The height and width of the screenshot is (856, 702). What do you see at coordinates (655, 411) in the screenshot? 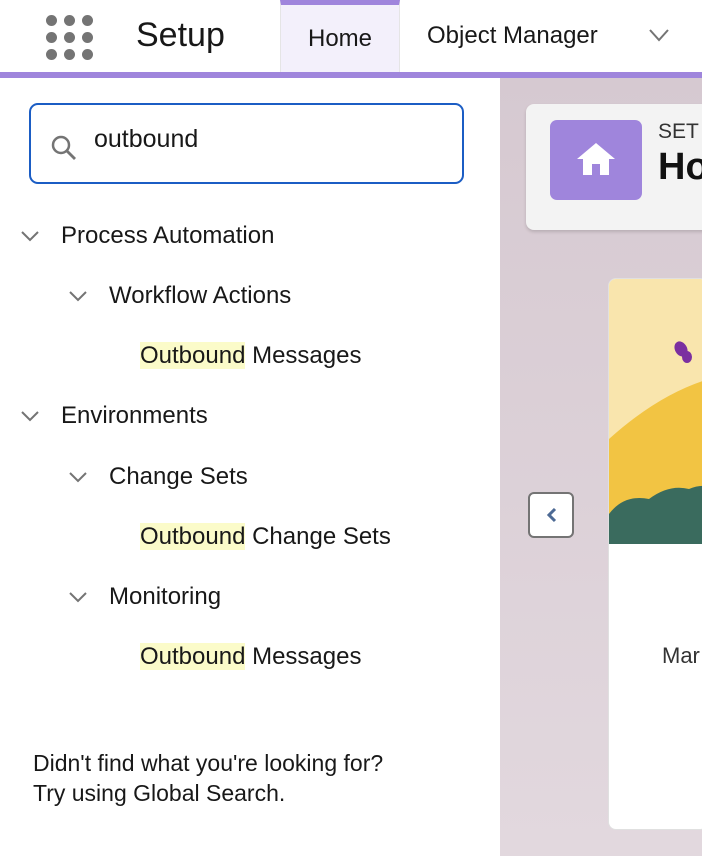
I see `card-illustration` at bounding box center [655, 411].